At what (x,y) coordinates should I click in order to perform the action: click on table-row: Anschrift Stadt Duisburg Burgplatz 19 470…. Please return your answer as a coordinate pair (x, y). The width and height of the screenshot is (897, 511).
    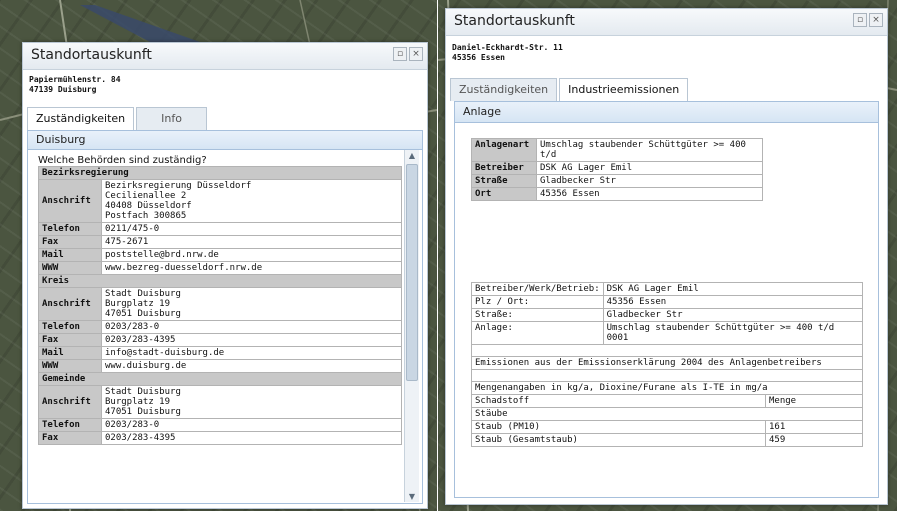
    Looking at the image, I should click on (220, 402).